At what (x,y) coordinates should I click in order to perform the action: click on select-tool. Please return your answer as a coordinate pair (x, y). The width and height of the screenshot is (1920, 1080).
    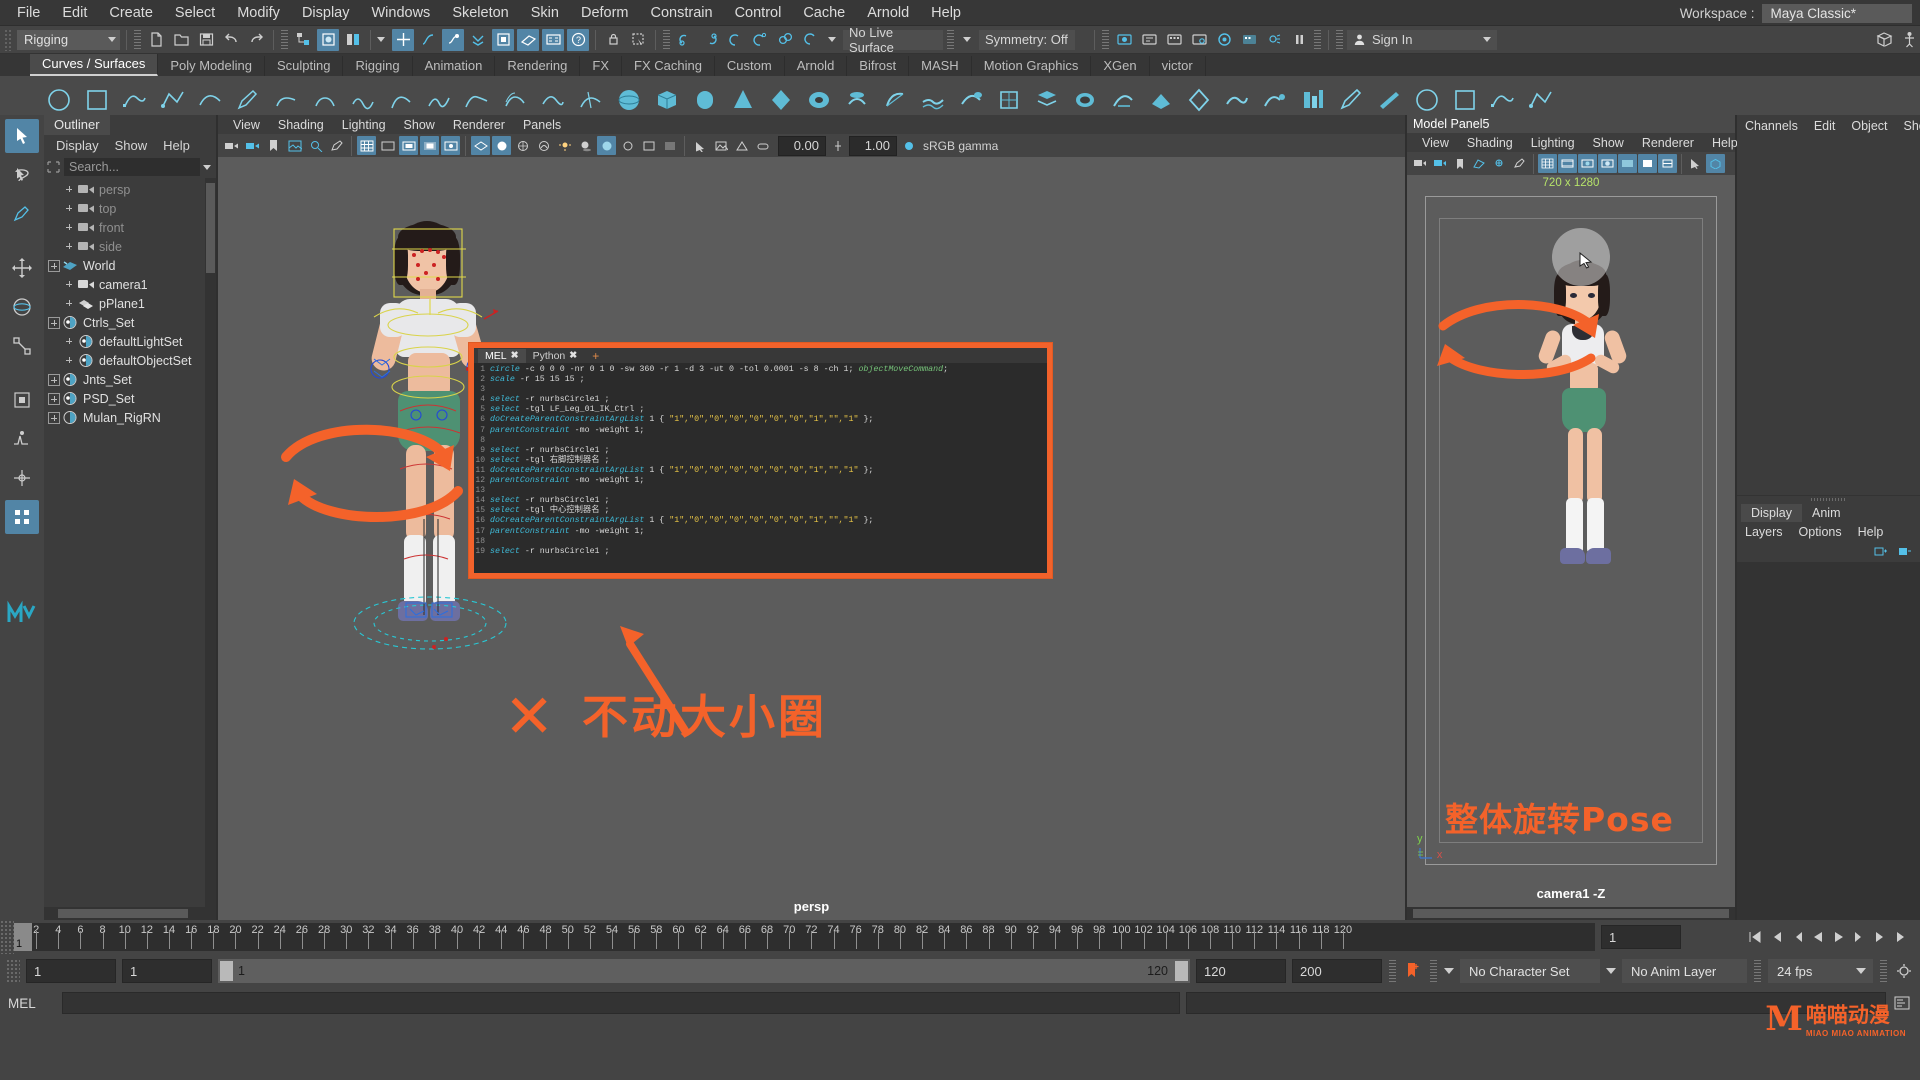
    Looking at the image, I should click on (22, 136).